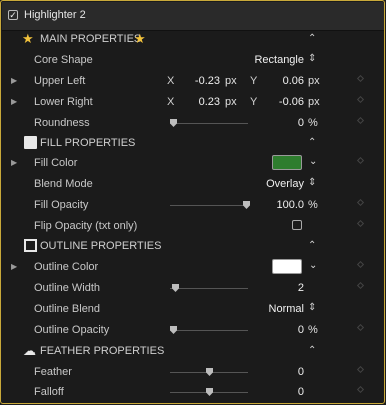 This screenshot has height=405, width=386. Describe the element at coordinates (30, 245) in the screenshot. I see `outline-square-icon` at that location.